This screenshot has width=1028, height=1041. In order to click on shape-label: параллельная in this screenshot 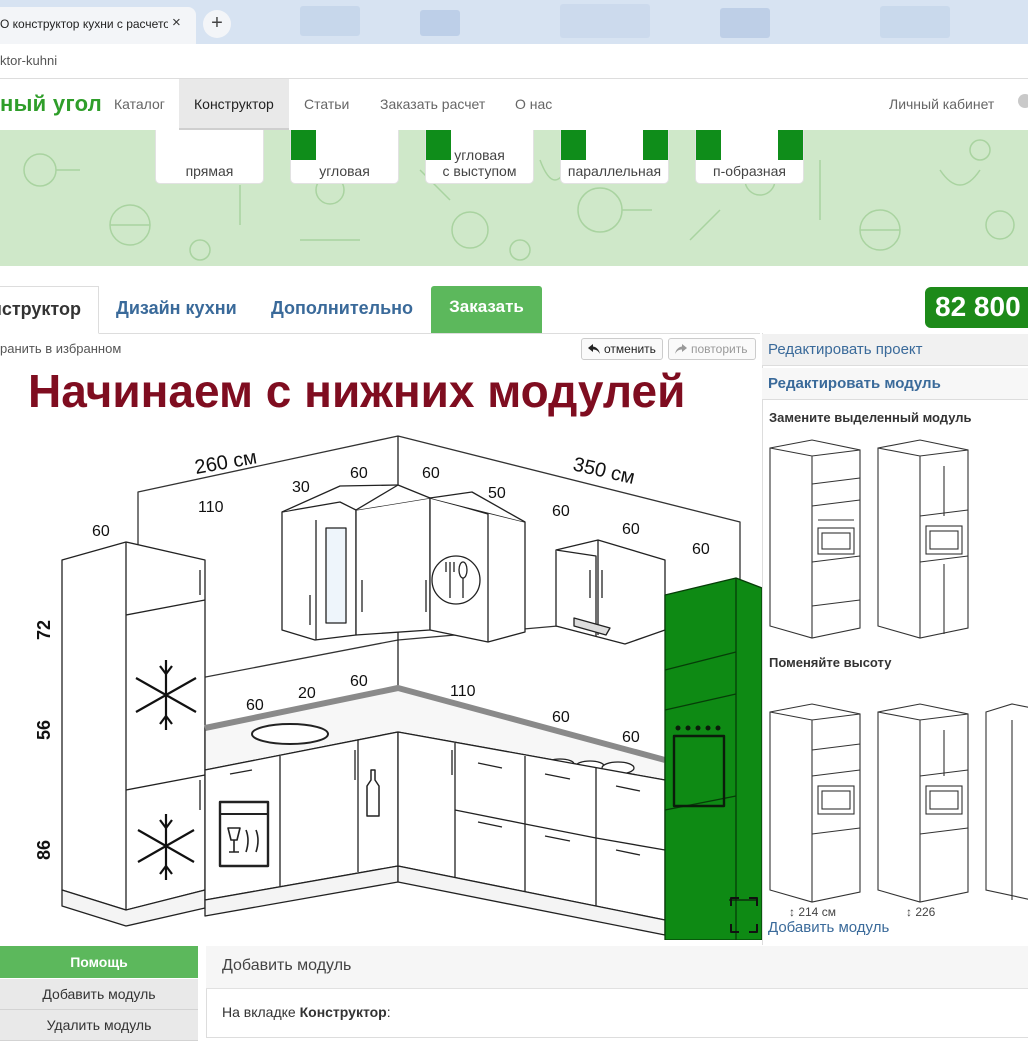, I will do `click(614, 171)`.